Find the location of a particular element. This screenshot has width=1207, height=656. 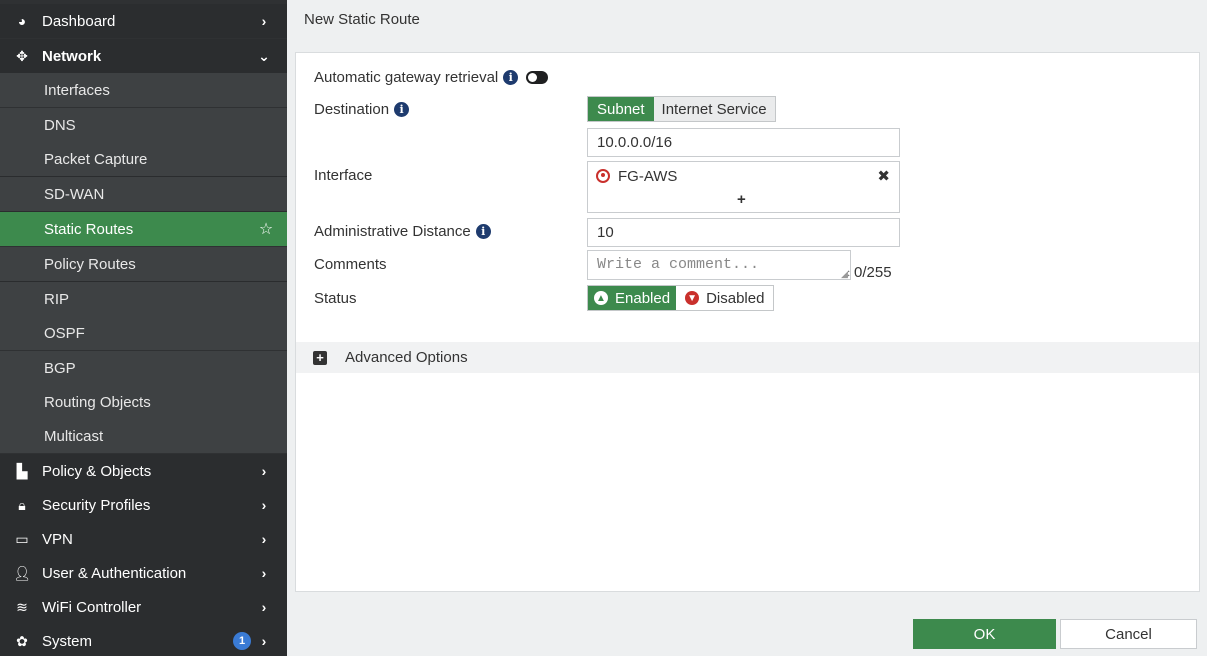

nav-label: Static Routes is located at coordinates (89, 229).